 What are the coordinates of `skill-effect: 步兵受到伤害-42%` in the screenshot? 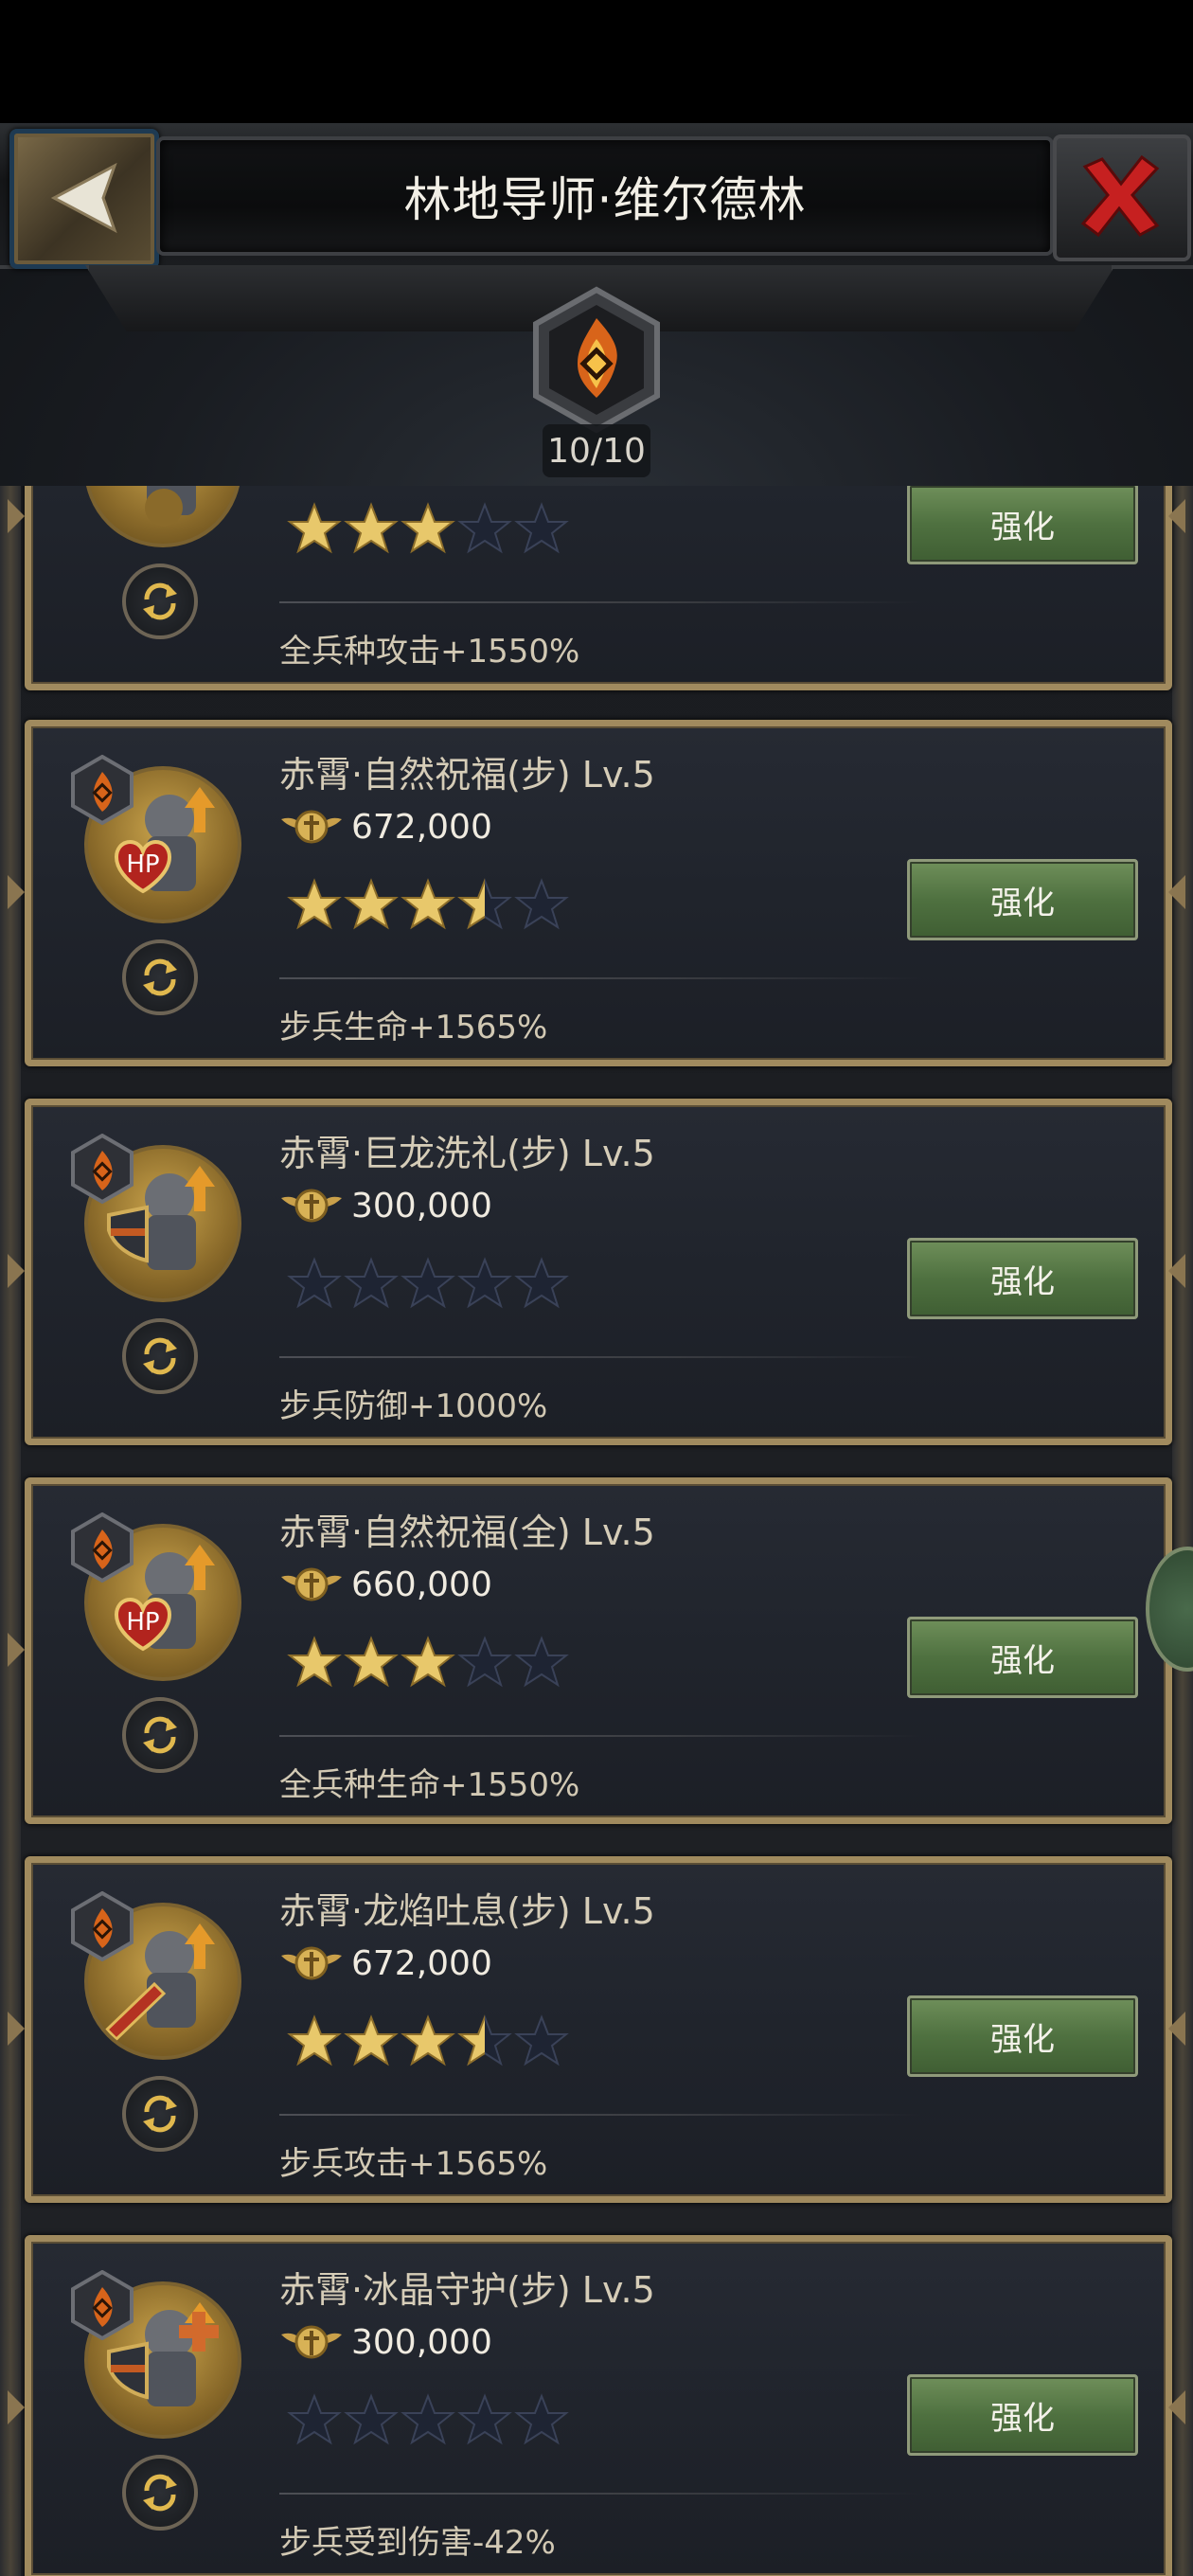 It's located at (417, 2543).